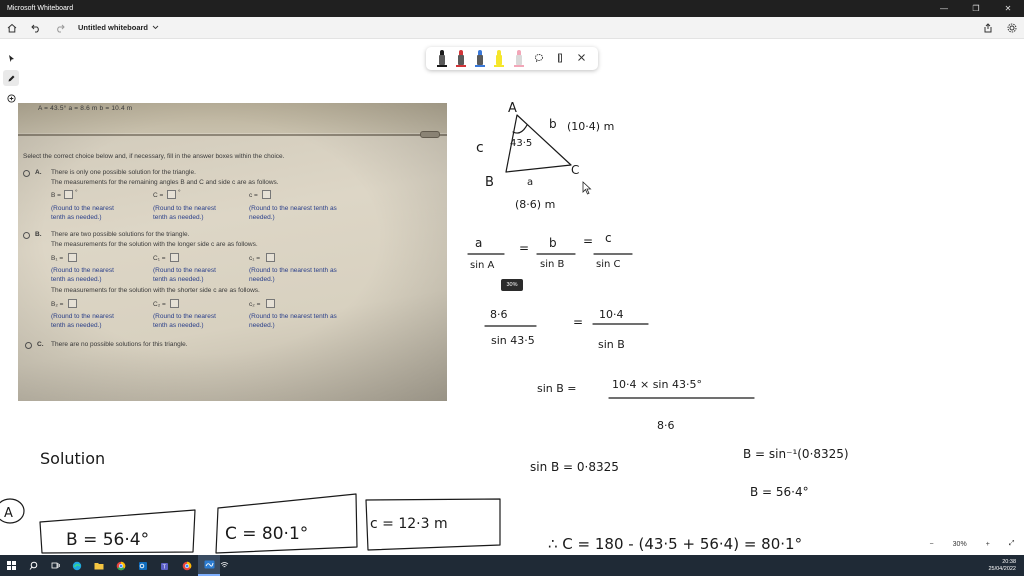 The height and width of the screenshot is (576, 1024). Describe the element at coordinates (270, 303) in the screenshot. I see `option-b-c2-side-input` at that location.